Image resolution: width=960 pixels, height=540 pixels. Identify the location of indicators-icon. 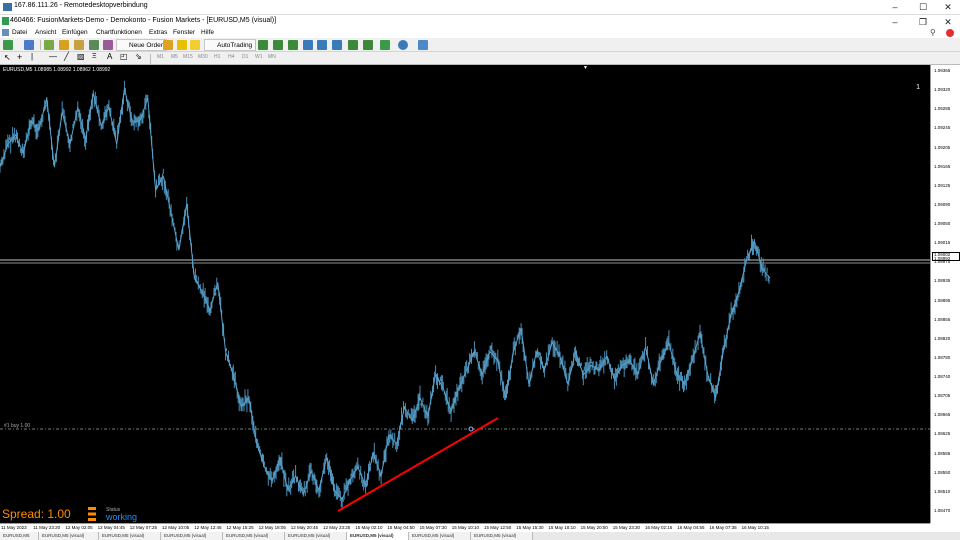
(385, 45).